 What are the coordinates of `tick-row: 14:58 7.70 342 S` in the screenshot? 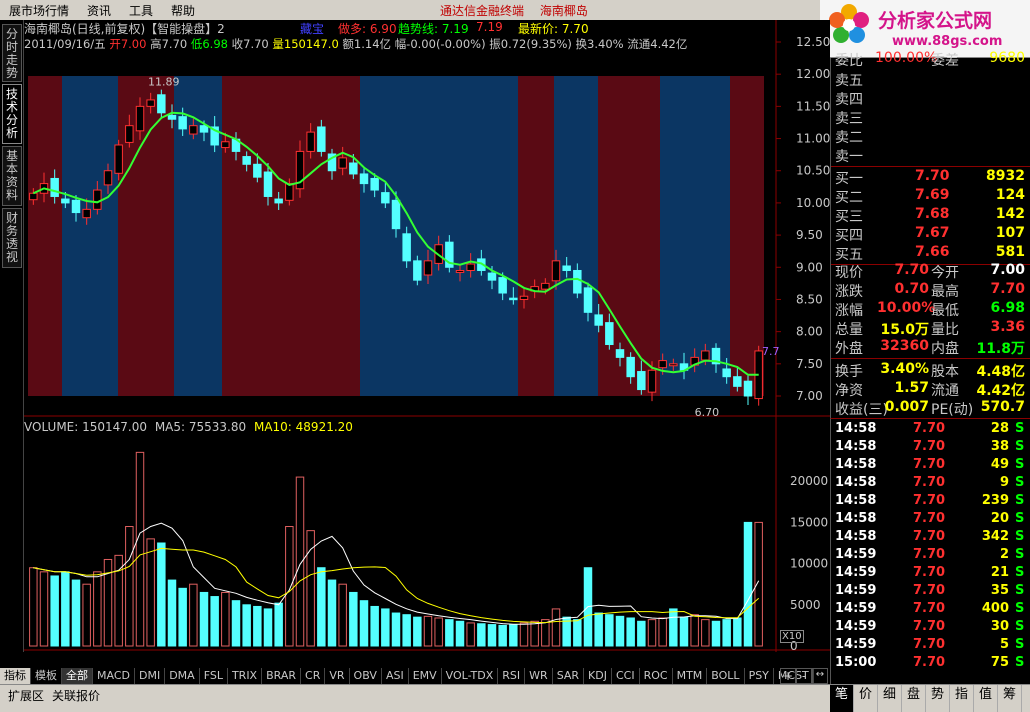 It's located at (930, 538).